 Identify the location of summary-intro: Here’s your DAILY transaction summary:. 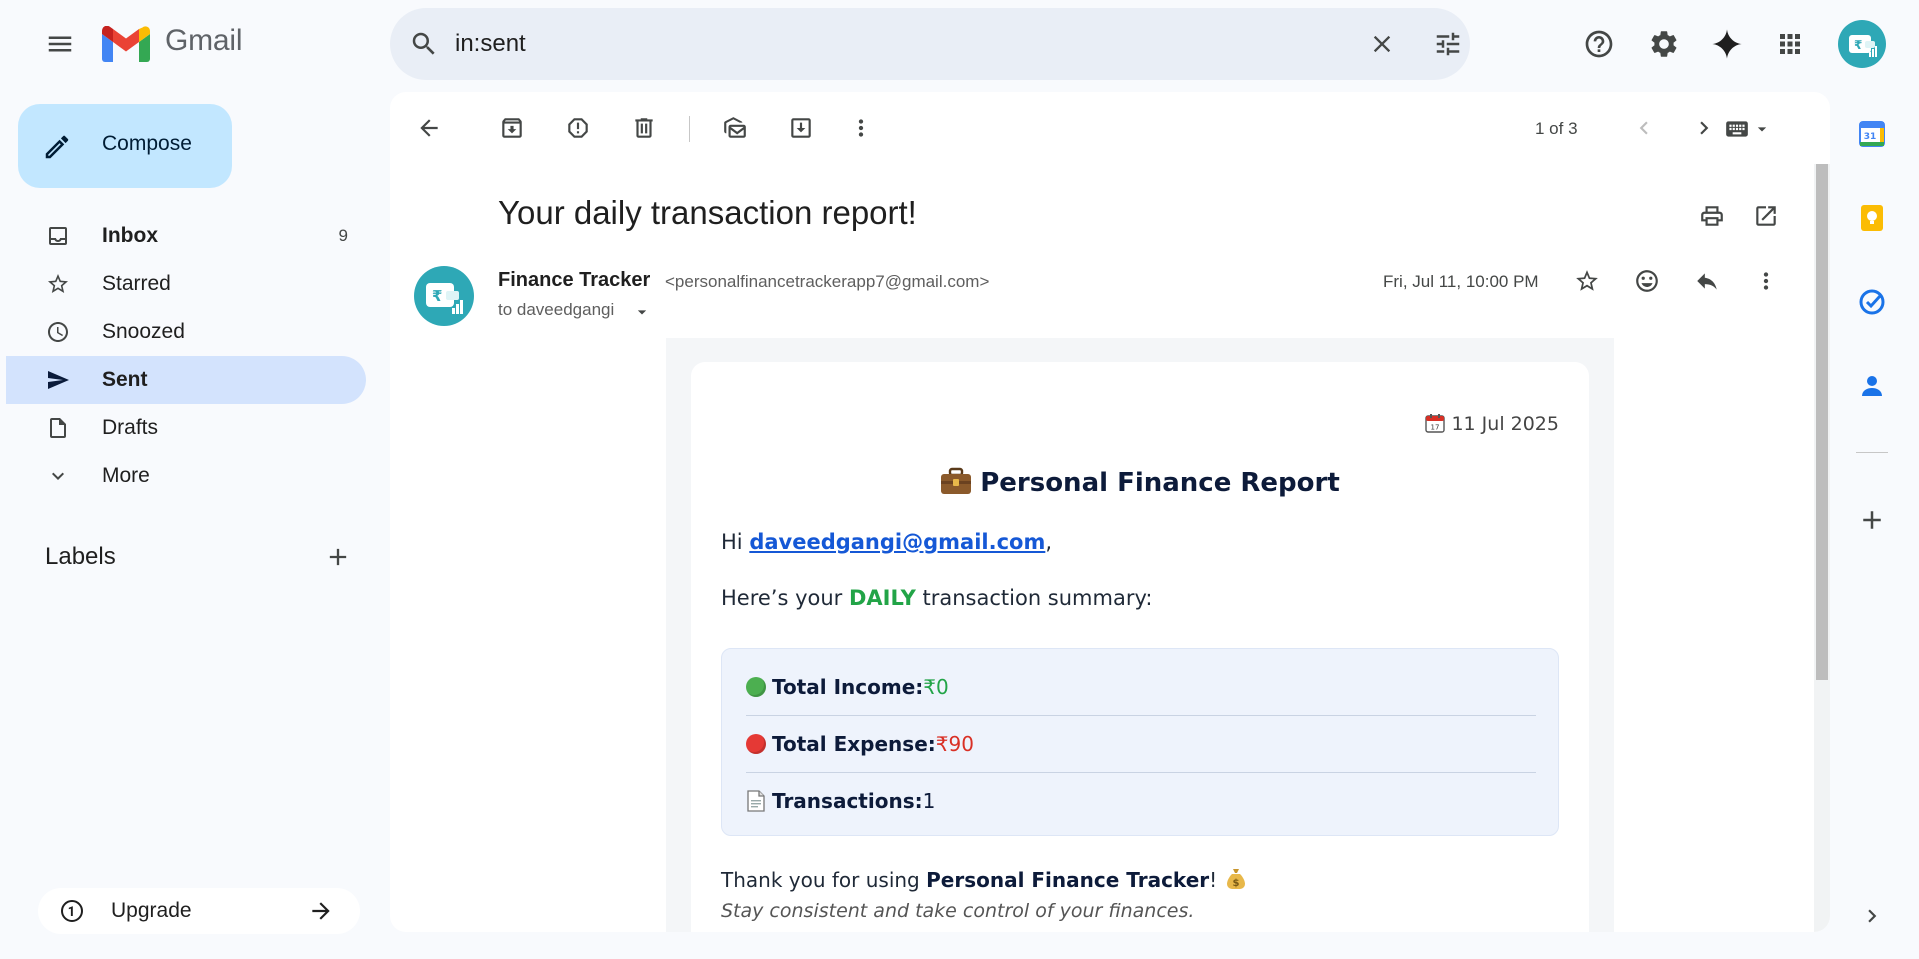
(936, 598).